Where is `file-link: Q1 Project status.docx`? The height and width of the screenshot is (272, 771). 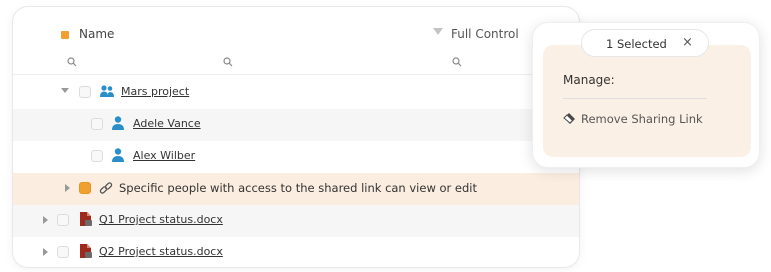 file-link: Q1 Project status.docx is located at coordinates (161, 219).